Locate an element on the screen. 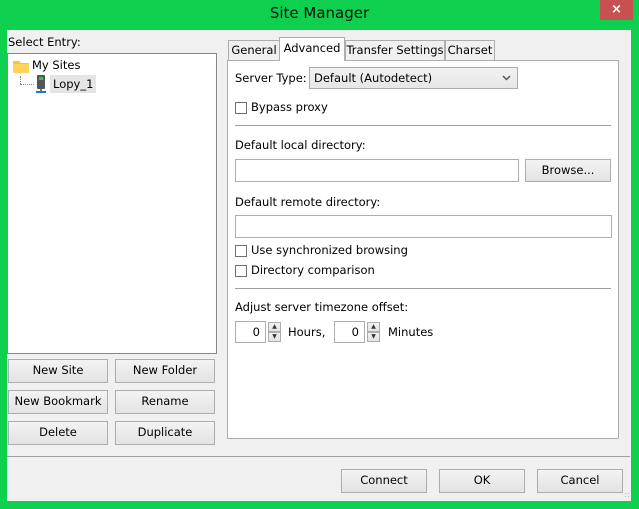 The image size is (639, 509). folder-icon is located at coordinates (21, 67).